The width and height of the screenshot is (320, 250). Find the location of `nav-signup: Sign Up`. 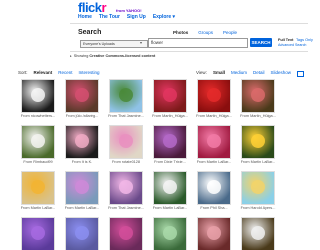

nav-signup: Sign Up is located at coordinates (136, 17).